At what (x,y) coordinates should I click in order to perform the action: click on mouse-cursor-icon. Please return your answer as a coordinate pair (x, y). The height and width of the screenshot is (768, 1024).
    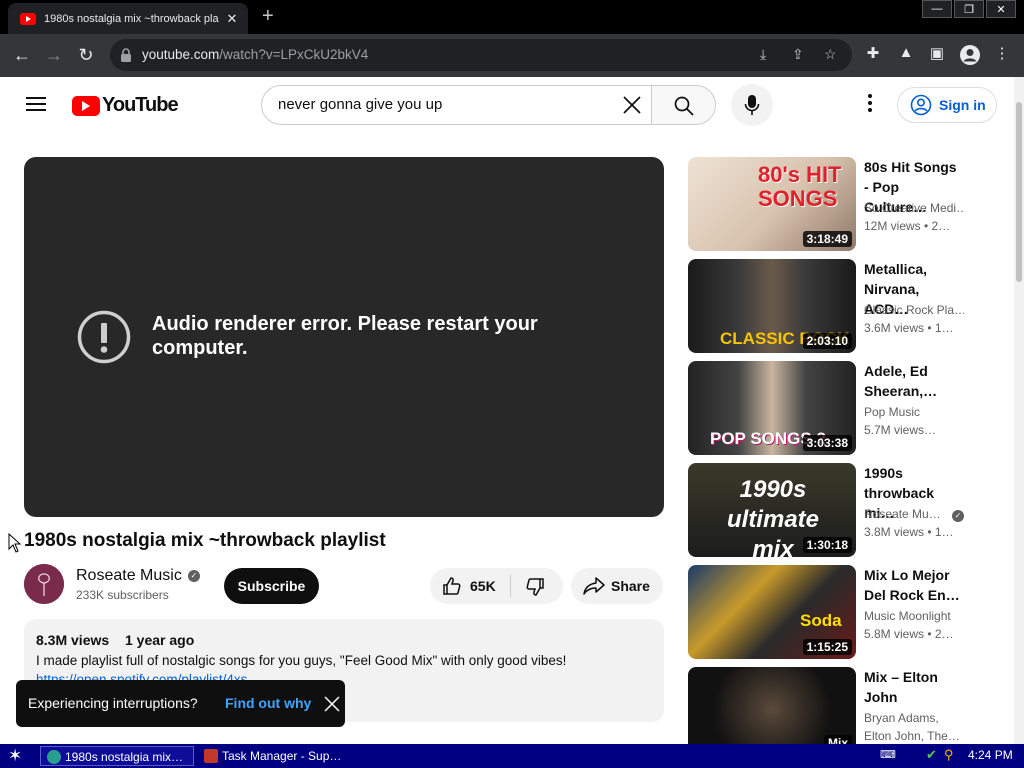
    Looking at the image, I should click on (15, 543).